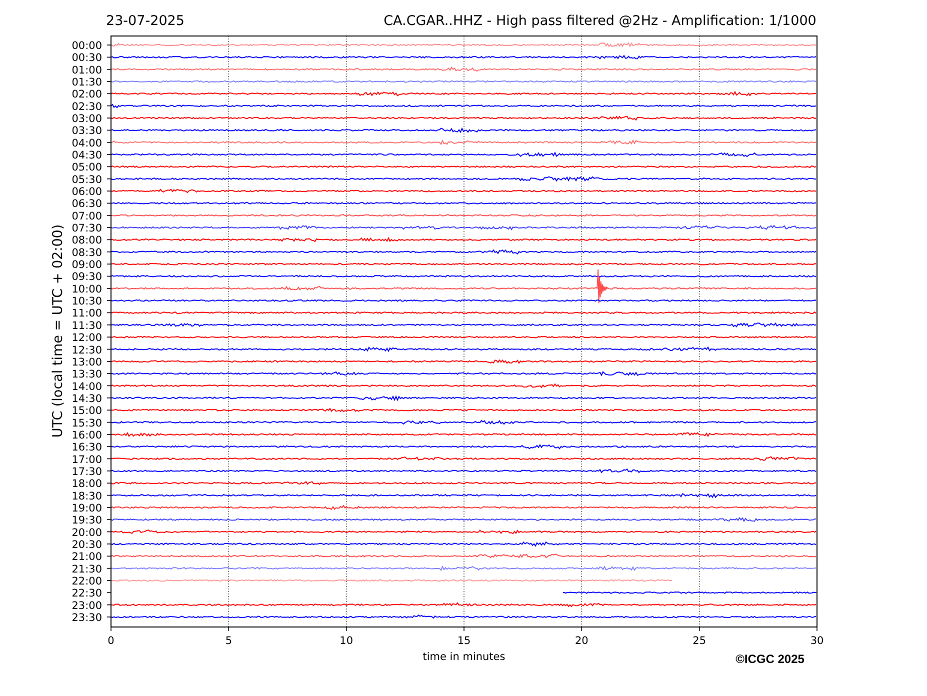 The height and width of the screenshot is (696, 927). What do you see at coordinates (464, 641) in the screenshot?
I see `tick-label: 15` at bounding box center [464, 641].